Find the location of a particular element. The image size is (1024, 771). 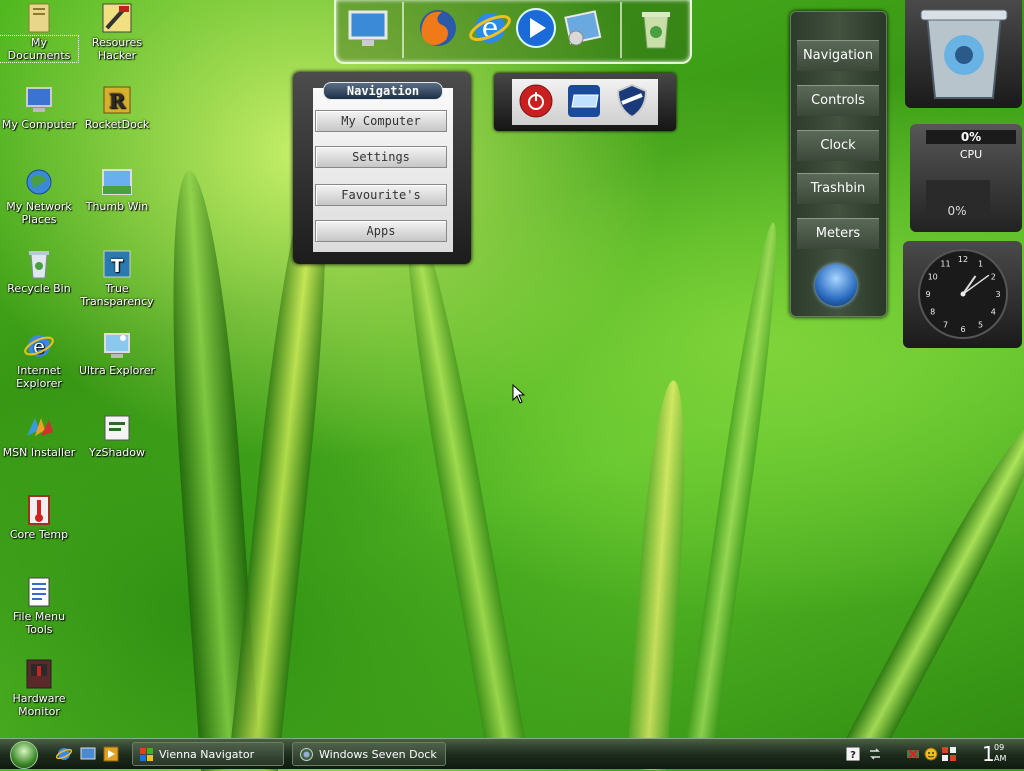

side-menu-navigation: Navigation is located at coordinates (838, 55).